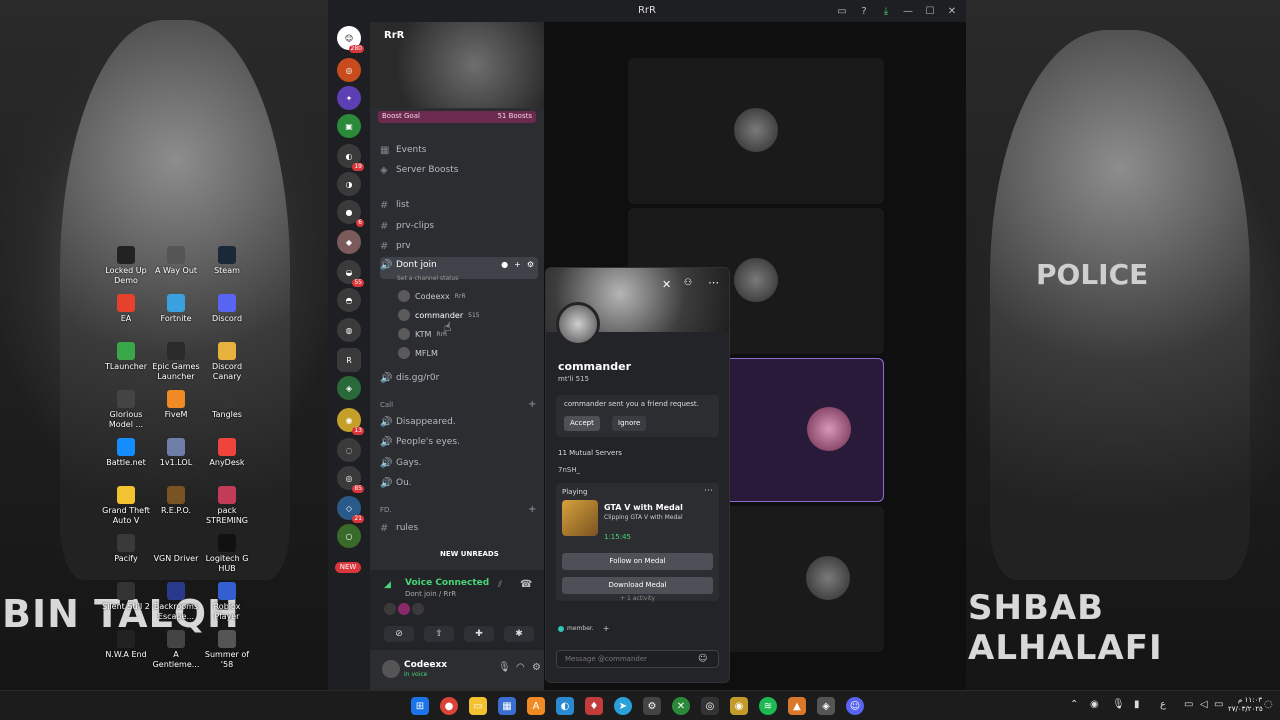 This screenshot has width=1280, height=720. What do you see at coordinates (739, 706) in the screenshot?
I see `app-icon: ◉` at bounding box center [739, 706].